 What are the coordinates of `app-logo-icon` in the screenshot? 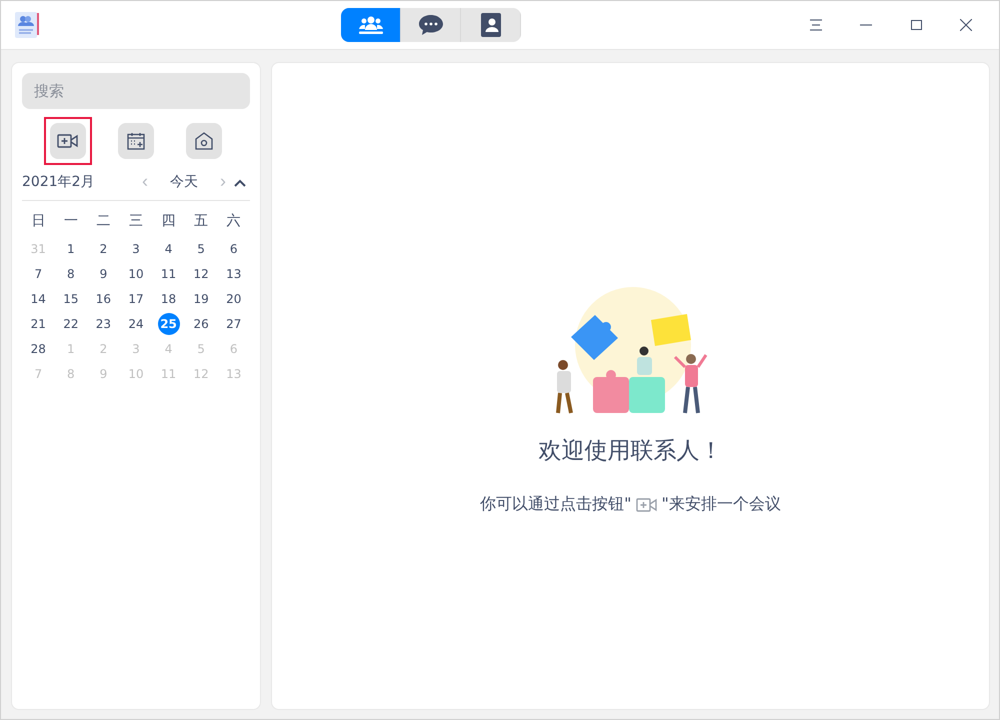 It's located at (27, 25).